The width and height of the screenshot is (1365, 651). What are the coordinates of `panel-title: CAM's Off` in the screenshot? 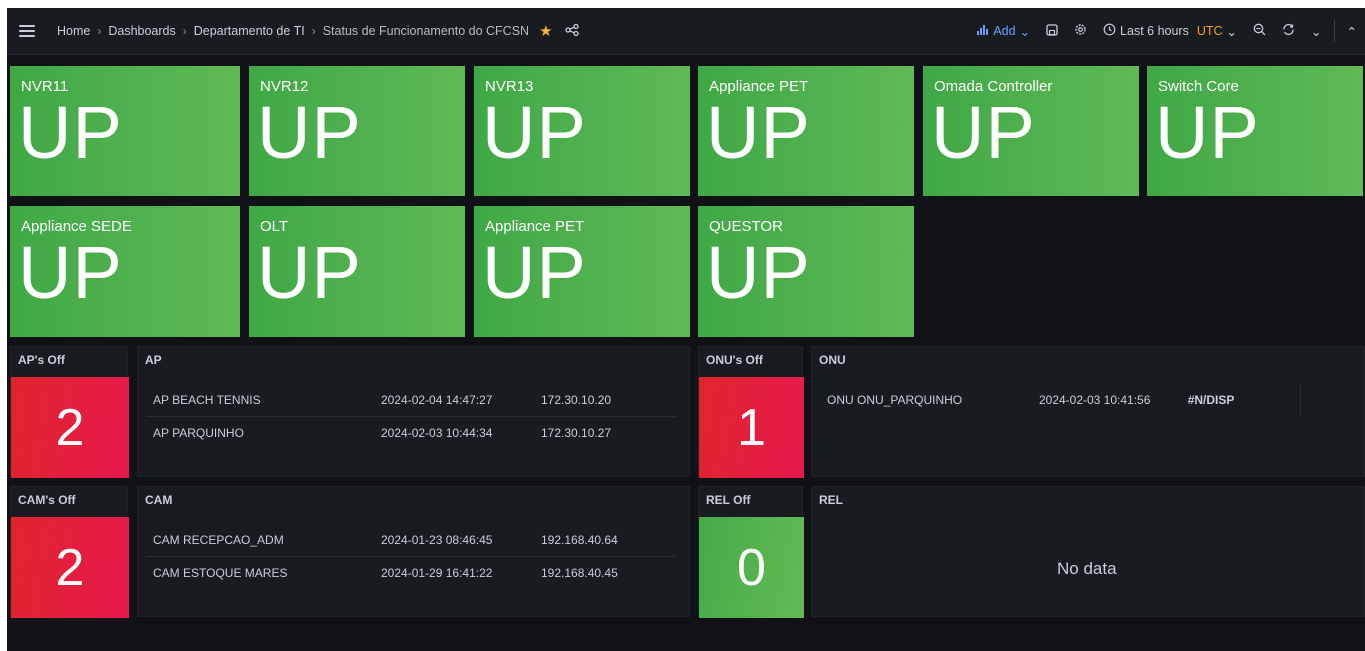 It's located at (47, 500).